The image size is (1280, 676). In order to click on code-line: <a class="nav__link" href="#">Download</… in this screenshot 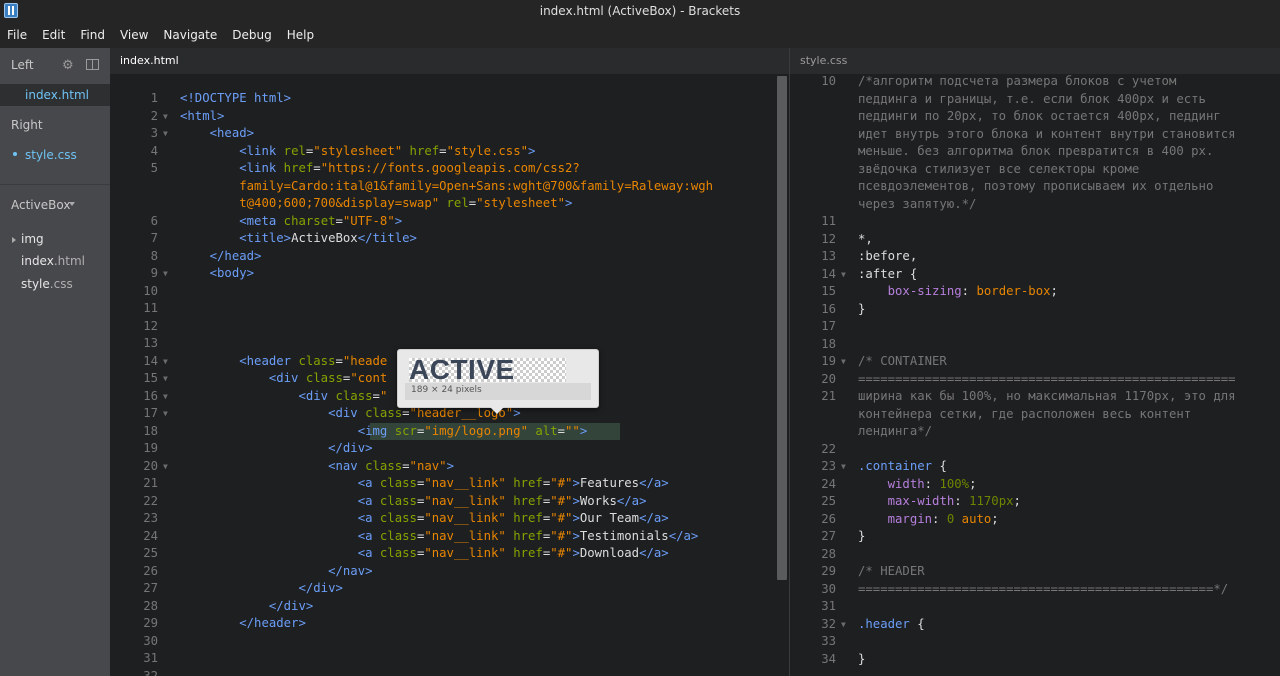, I will do `click(424, 554)`.